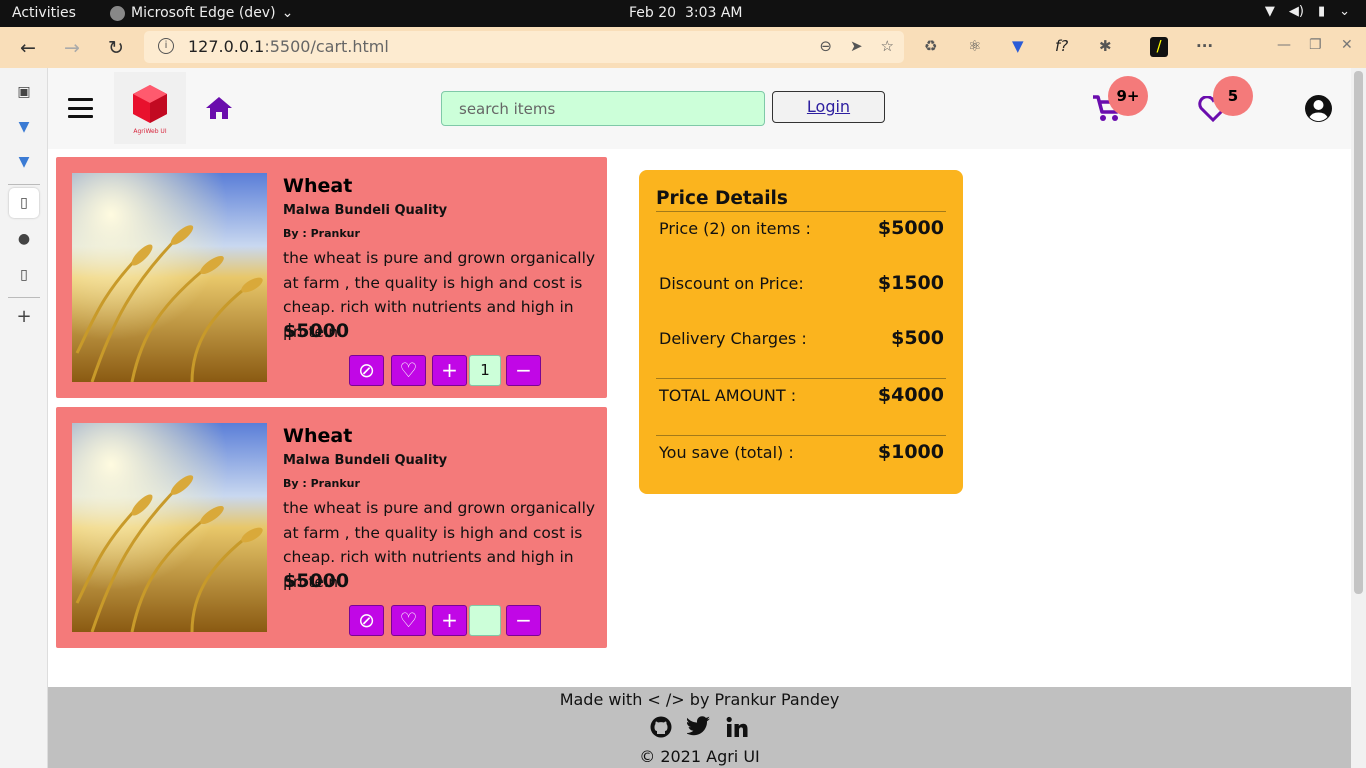 The height and width of the screenshot is (768, 1366). I want to click on url-host: 127.0.0.1, so click(226, 46).